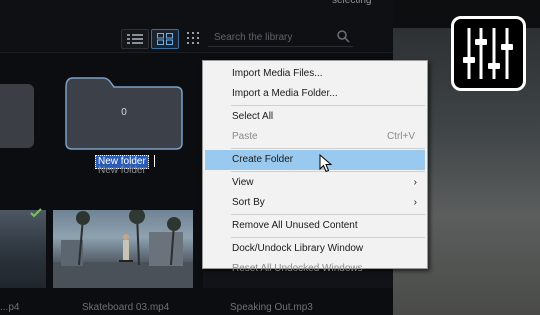  I want to click on grid-view-icon, so click(165, 39).